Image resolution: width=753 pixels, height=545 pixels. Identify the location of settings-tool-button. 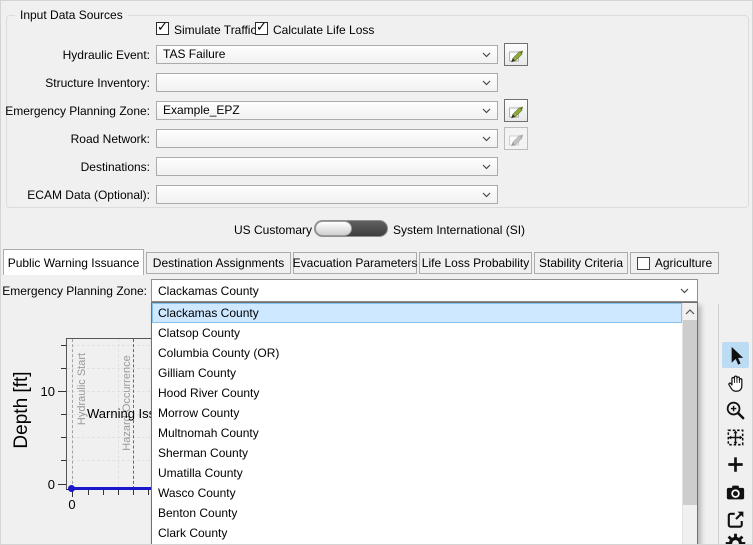
(735, 537).